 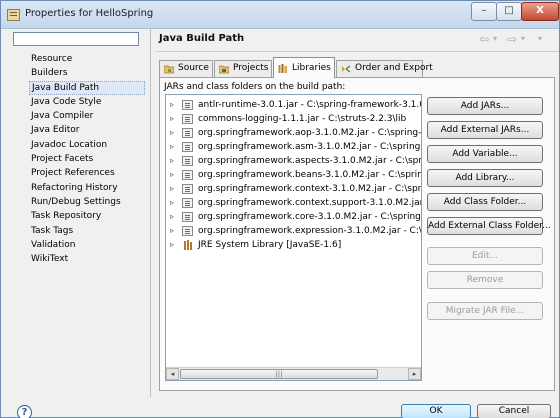 What do you see at coordinates (87, 102) in the screenshot?
I see `nav-item-java-code-style: Java Code Style` at bounding box center [87, 102].